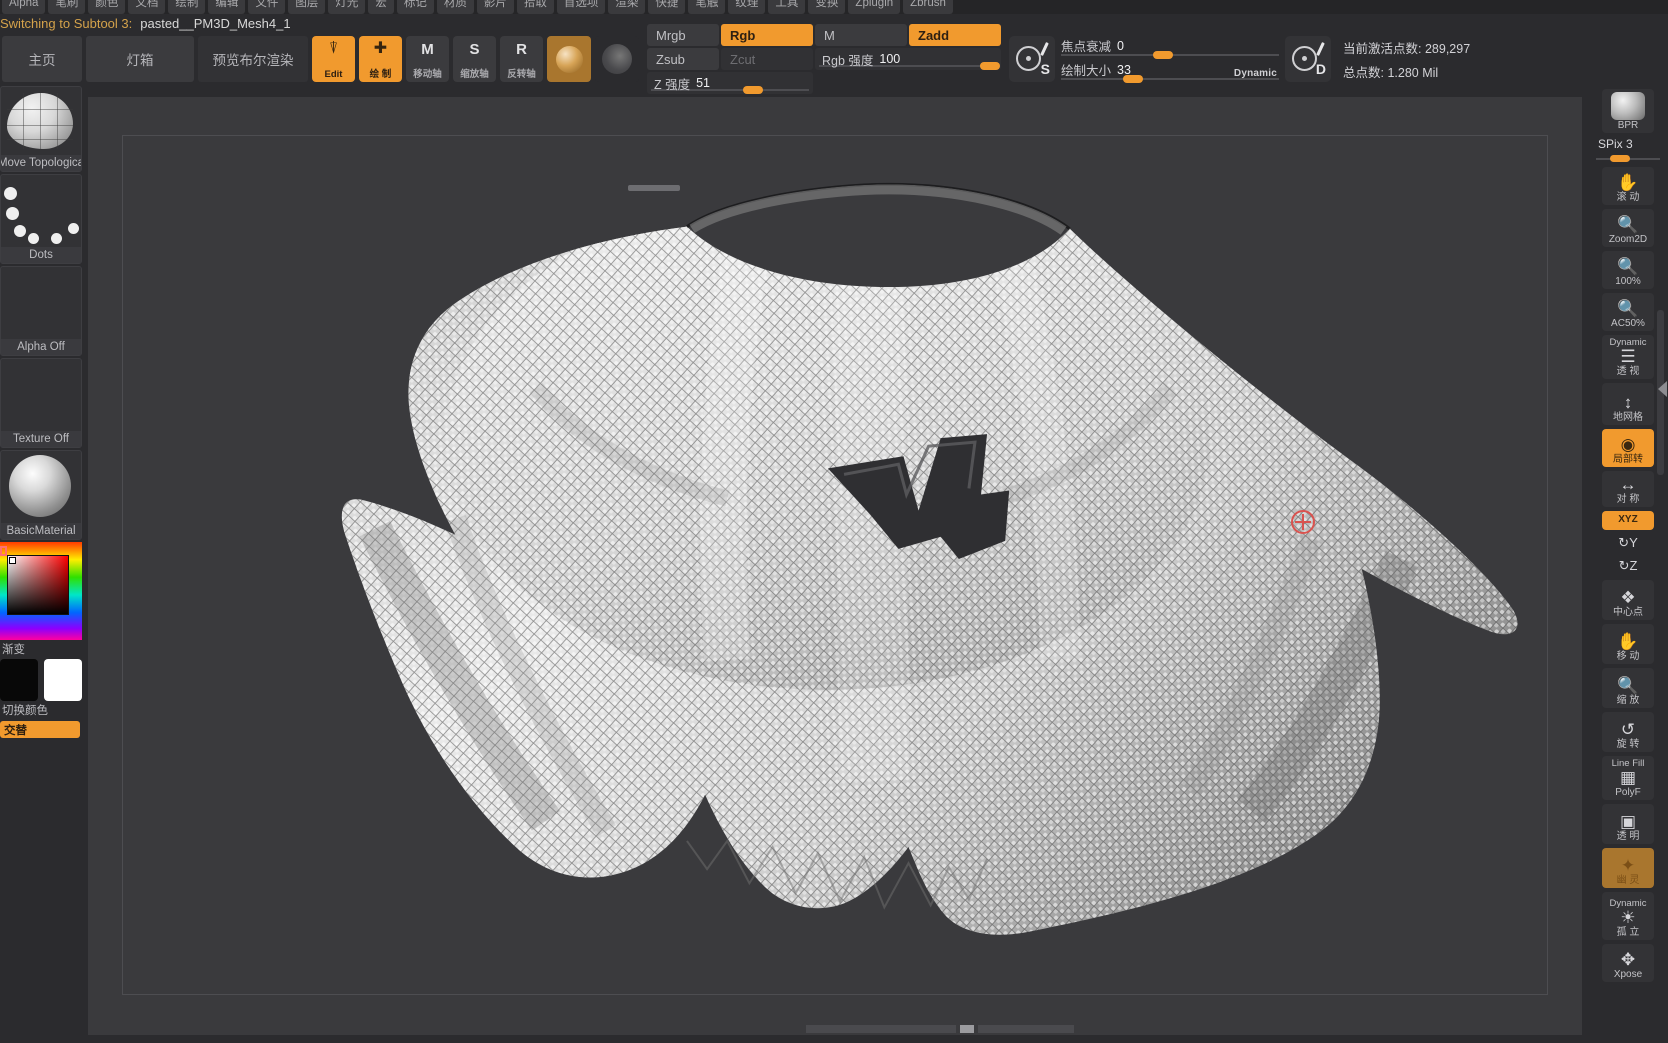 This screenshot has height=1043, width=1668. What do you see at coordinates (227, 7) in the screenshot?
I see `menu-item-5: 编辑` at bounding box center [227, 7].